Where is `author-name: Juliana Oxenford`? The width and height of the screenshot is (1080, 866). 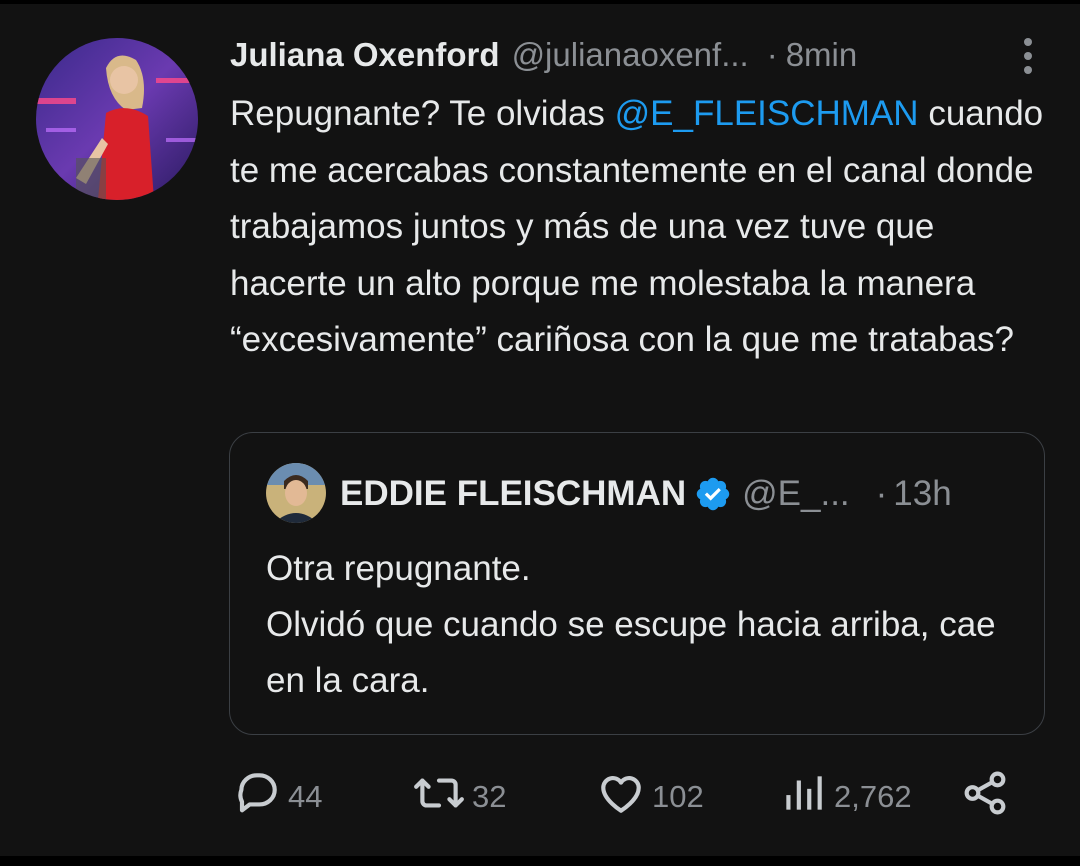
author-name: Juliana Oxenford is located at coordinates (365, 55).